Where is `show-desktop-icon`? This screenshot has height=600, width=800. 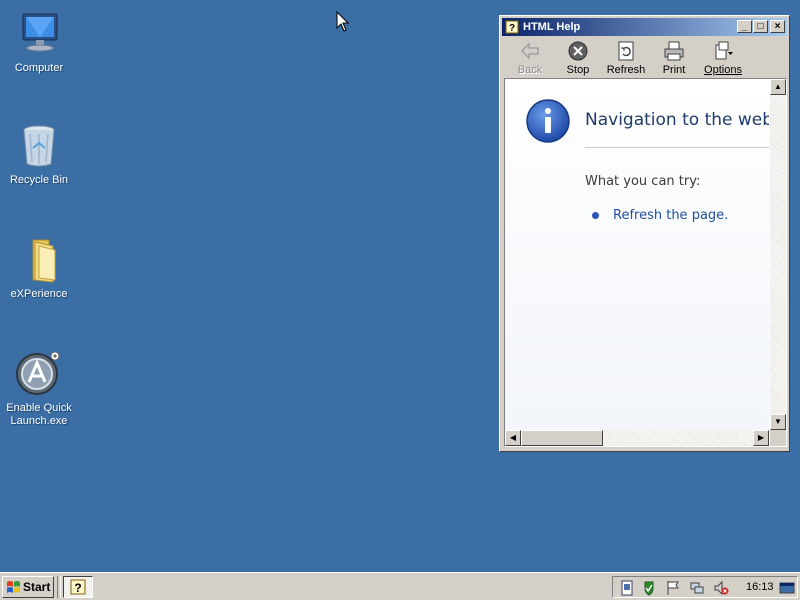 show-desktop-icon is located at coordinates (787, 588).